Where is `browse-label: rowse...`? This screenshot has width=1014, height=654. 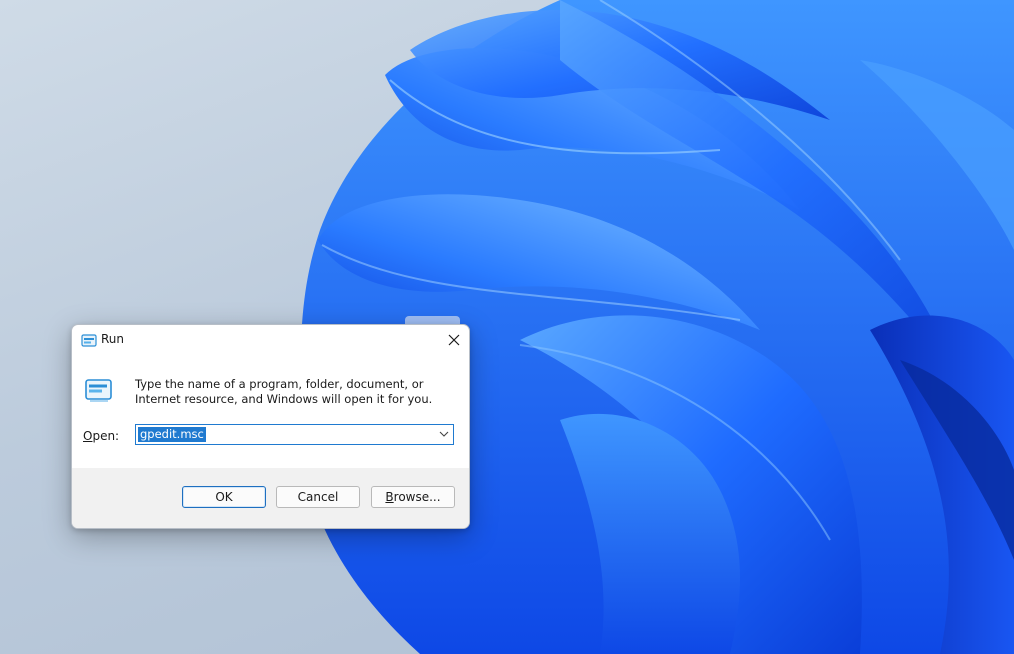
browse-label: rowse... is located at coordinates (417, 497).